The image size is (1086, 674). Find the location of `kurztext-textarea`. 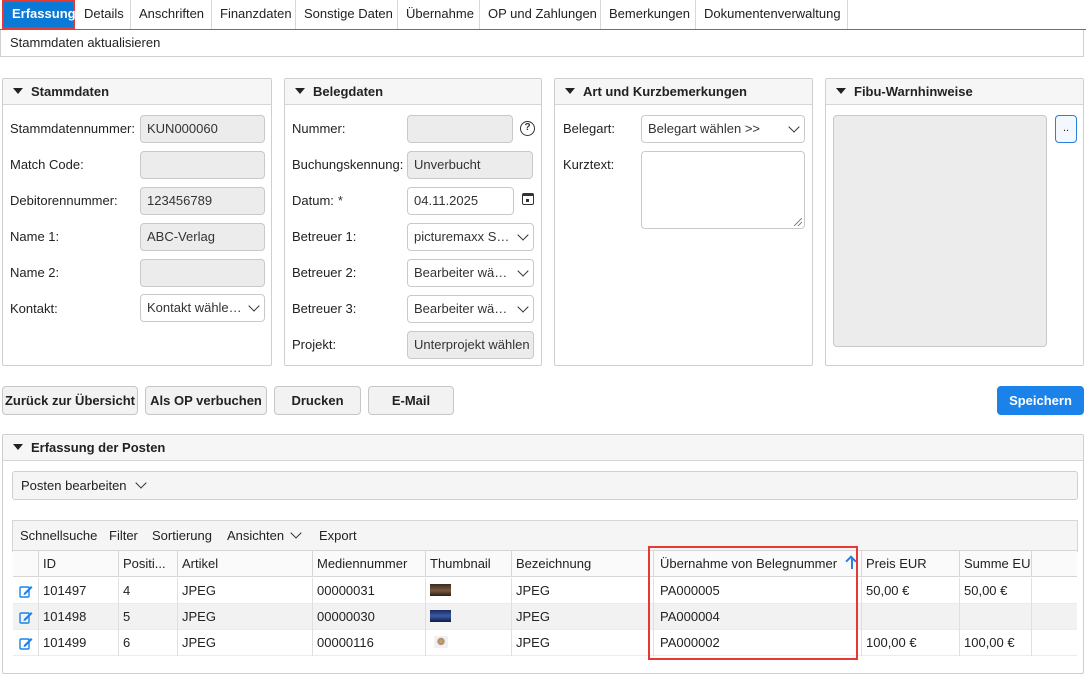

kurztext-textarea is located at coordinates (723, 190).